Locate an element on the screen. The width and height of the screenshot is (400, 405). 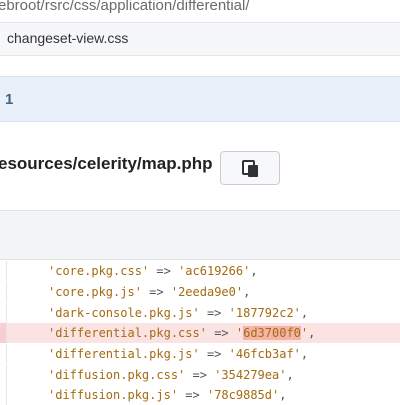
file-name-link: changeset-view.css is located at coordinates (67, 38).